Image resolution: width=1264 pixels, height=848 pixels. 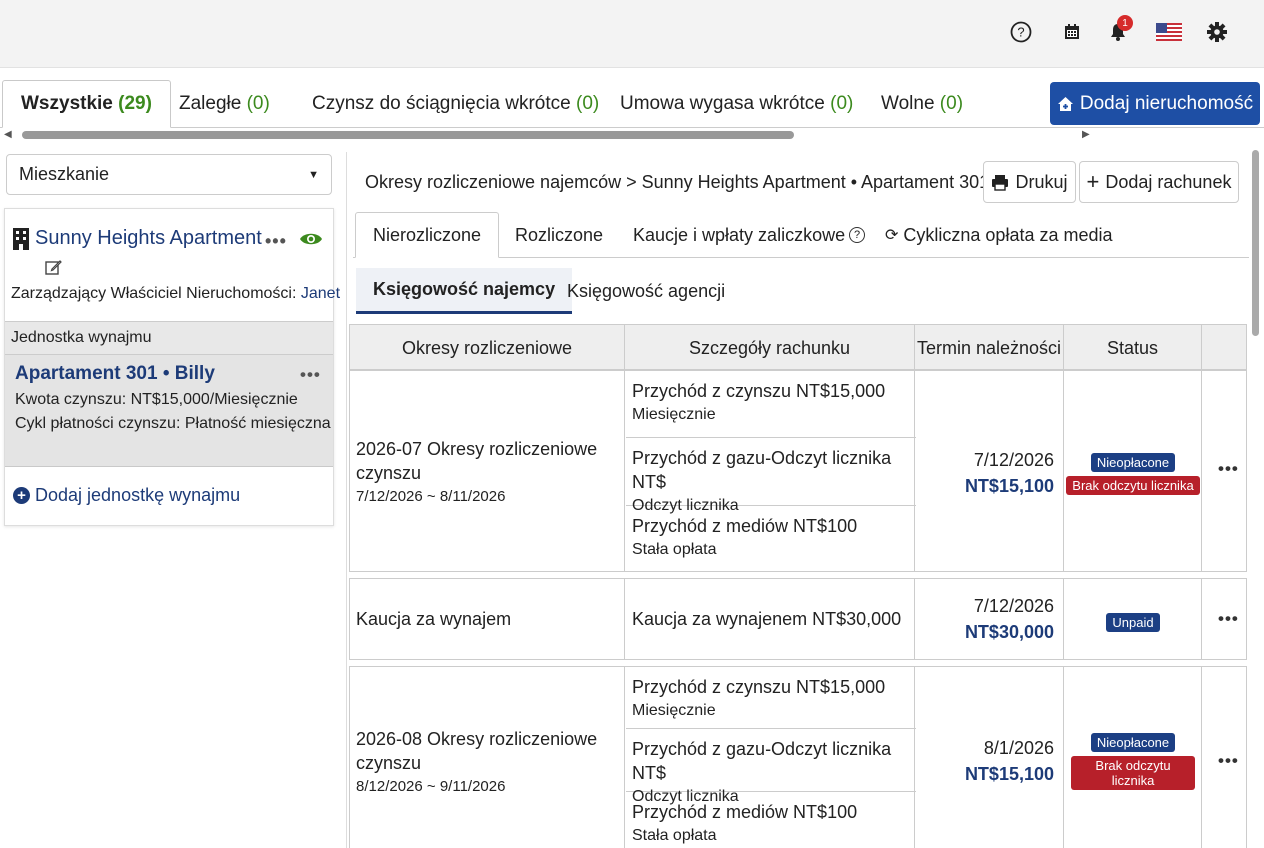 What do you see at coordinates (1256, 499) in the screenshot?
I see `vertical-scrollbar` at bounding box center [1256, 499].